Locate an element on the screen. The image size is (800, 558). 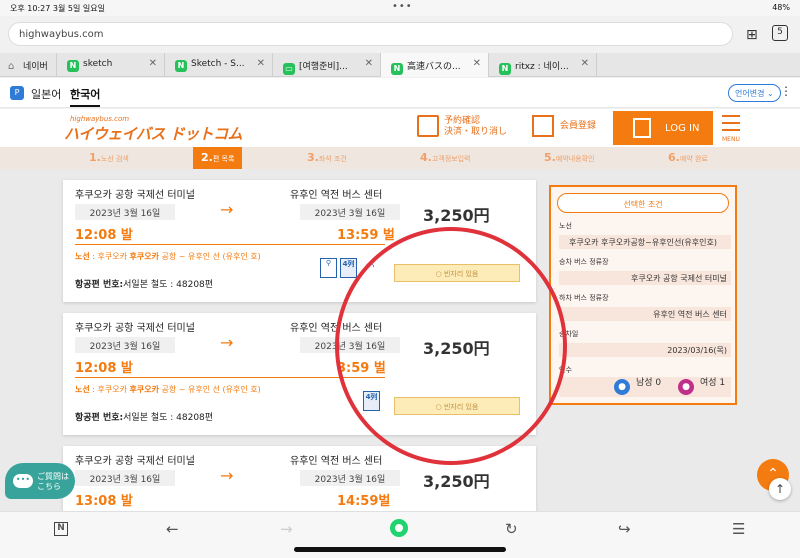
menu-label: MENU is located at coordinates (731, 139).